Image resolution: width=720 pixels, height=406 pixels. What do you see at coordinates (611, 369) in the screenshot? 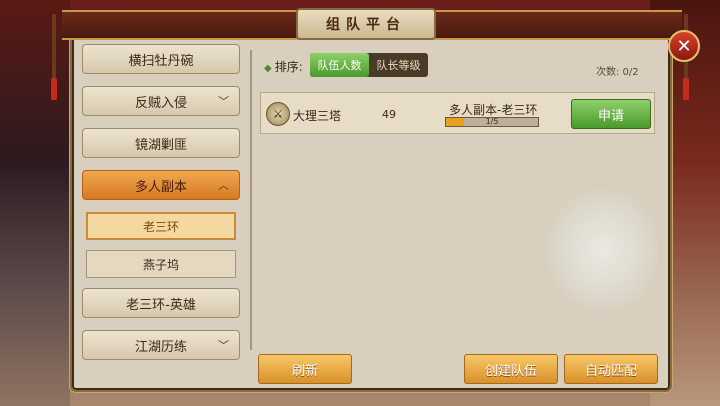
I see `auto-match-button: 自动匹配` at bounding box center [611, 369].